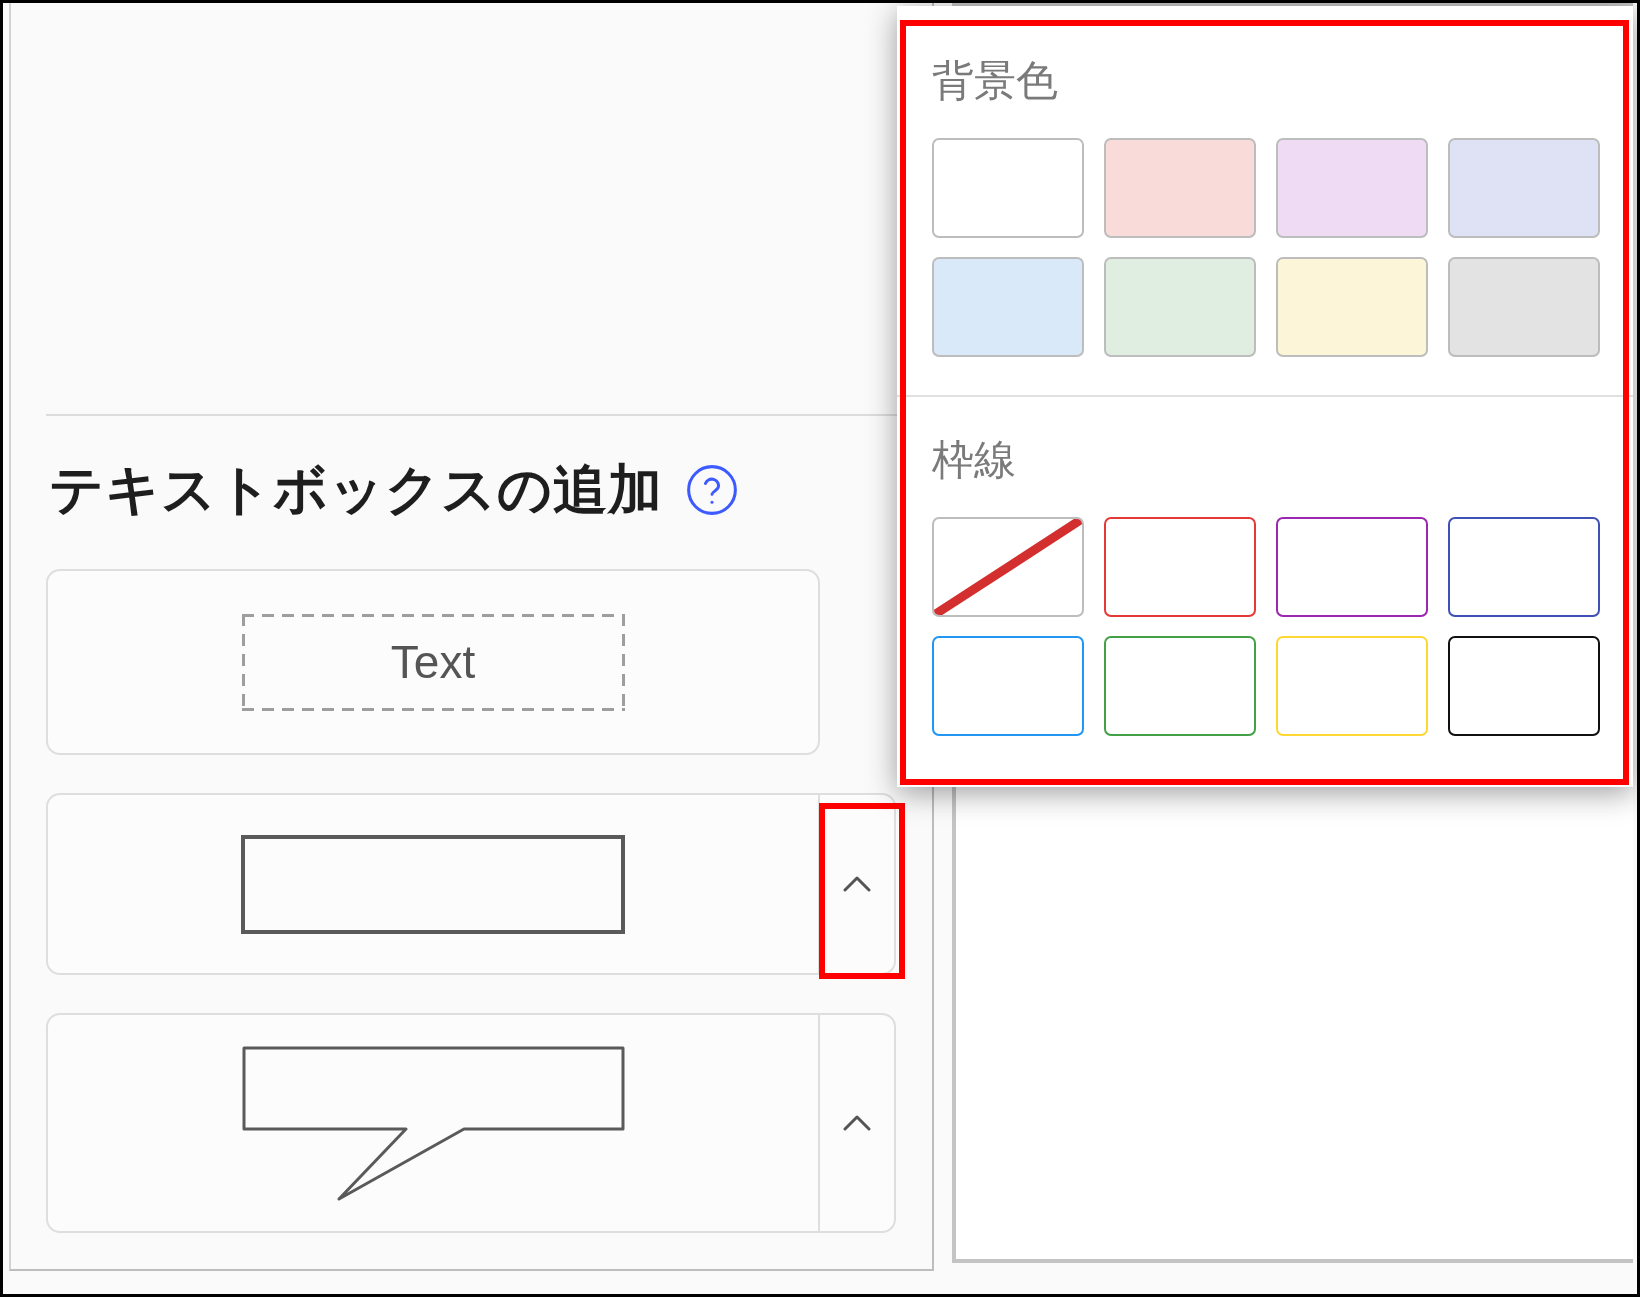  I want to click on slash-icon, so click(1008, 567).